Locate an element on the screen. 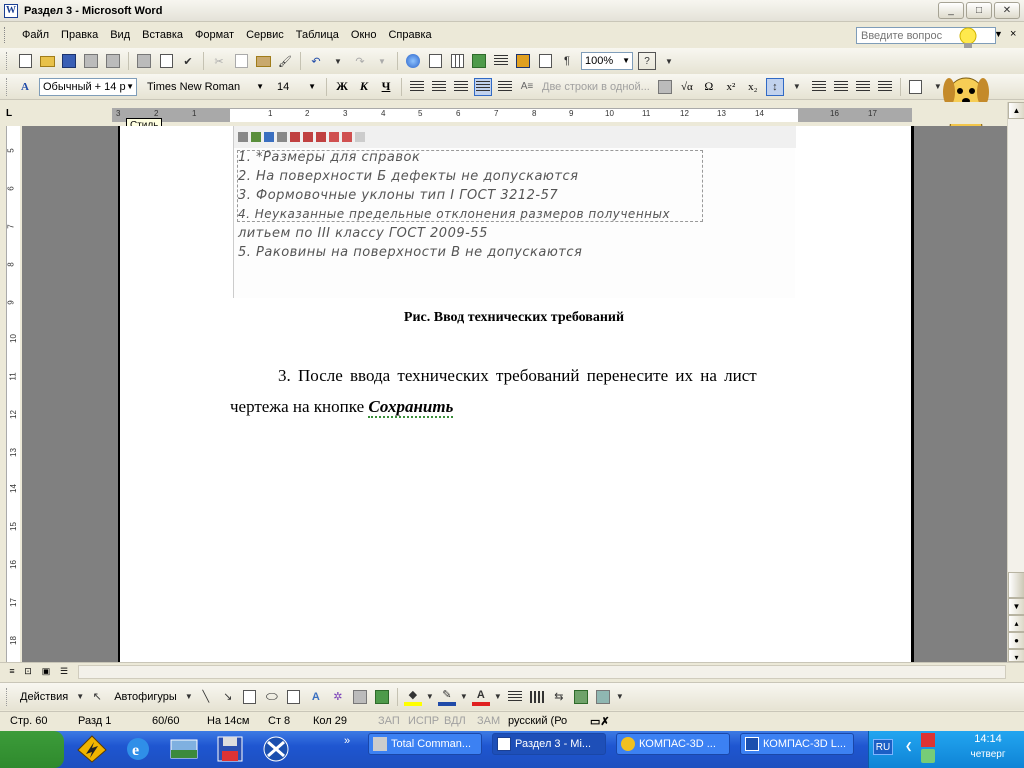  font-combo: Times New Roman ▼ is located at coordinates (205, 87).